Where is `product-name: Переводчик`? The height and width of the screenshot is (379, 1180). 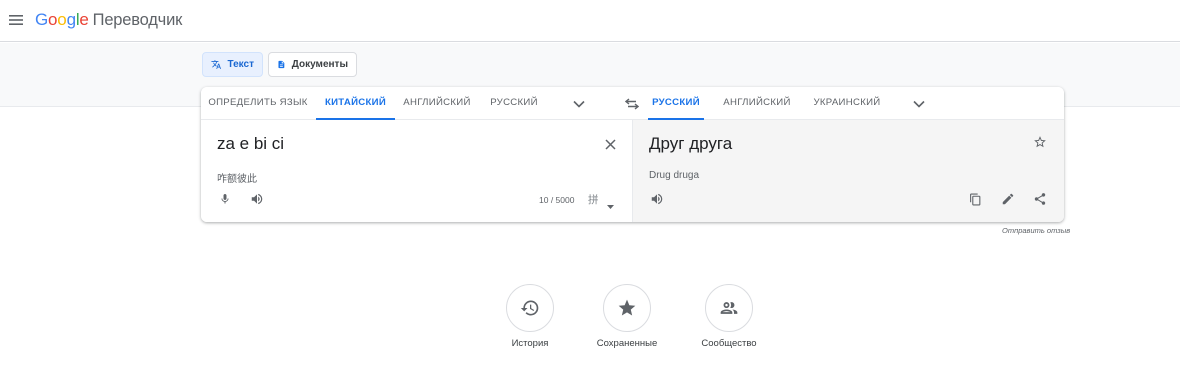 product-name: Переводчик is located at coordinates (137, 20).